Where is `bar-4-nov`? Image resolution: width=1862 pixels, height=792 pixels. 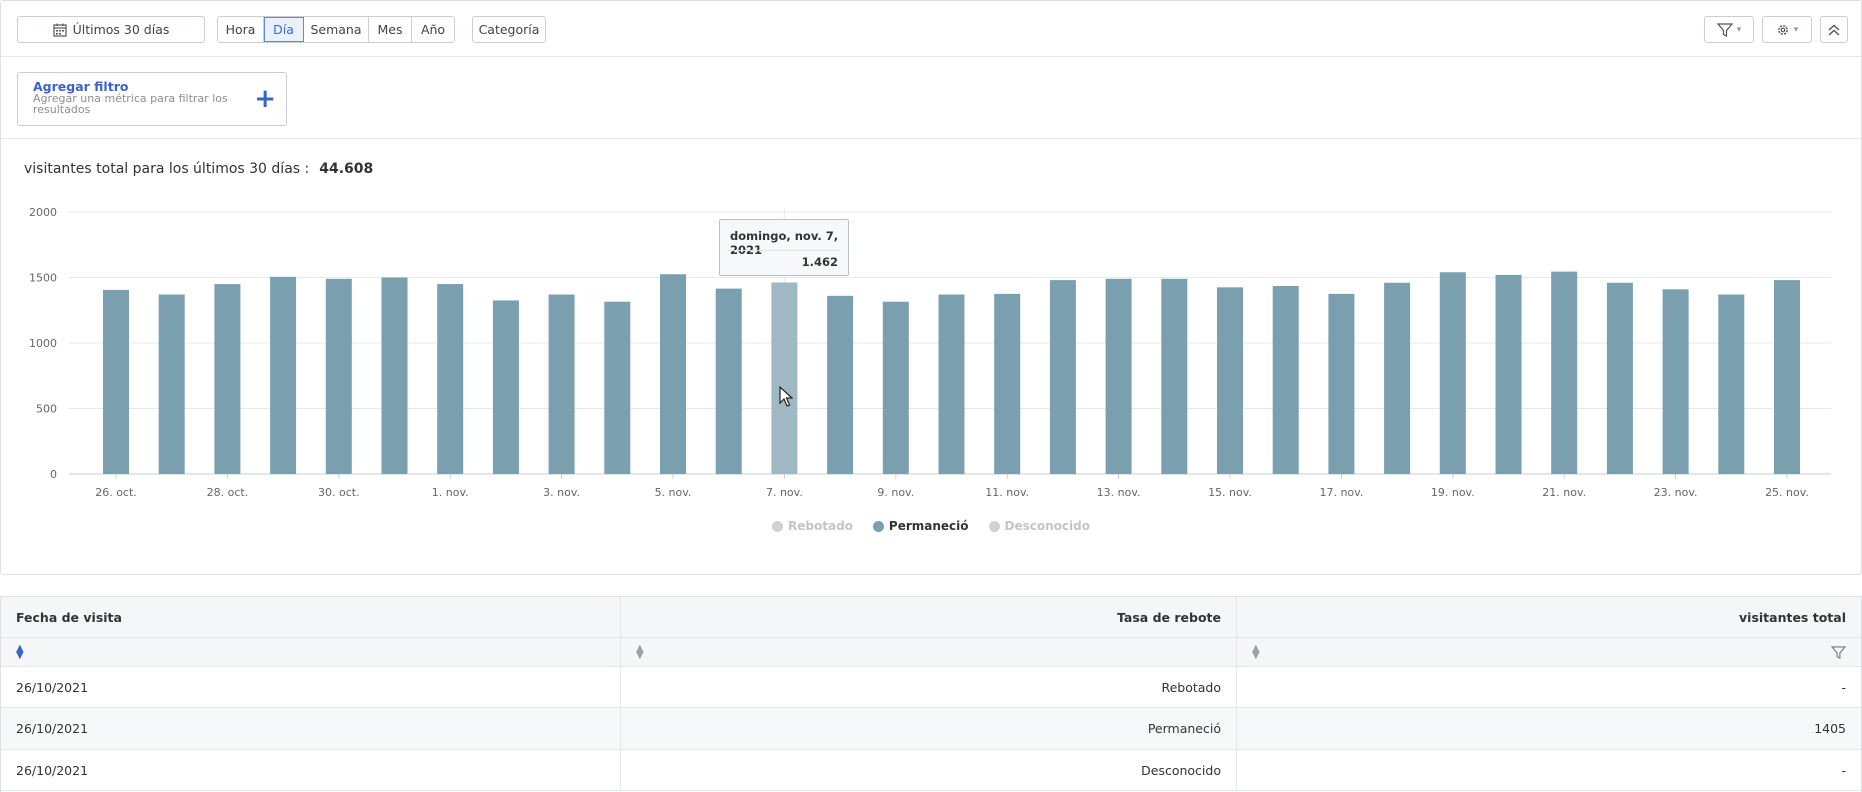 bar-4-nov is located at coordinates (617, 387).